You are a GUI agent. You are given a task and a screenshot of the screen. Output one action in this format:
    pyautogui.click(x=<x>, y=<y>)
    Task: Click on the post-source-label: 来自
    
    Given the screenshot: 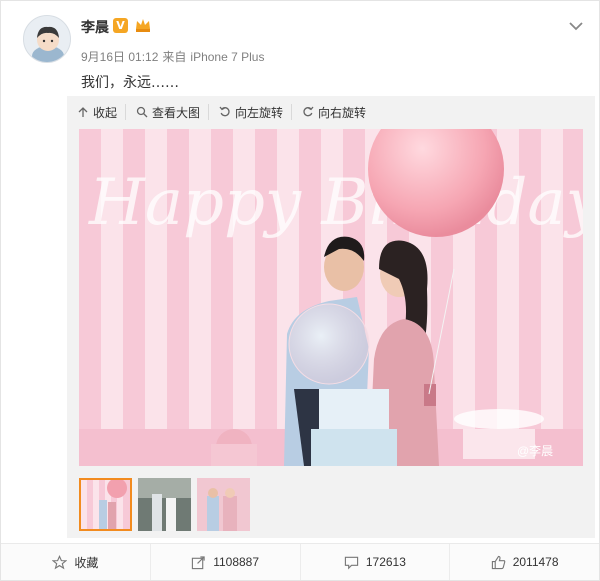 What is the action you would take?
    pyautogui.click(x=174, y=57)
    